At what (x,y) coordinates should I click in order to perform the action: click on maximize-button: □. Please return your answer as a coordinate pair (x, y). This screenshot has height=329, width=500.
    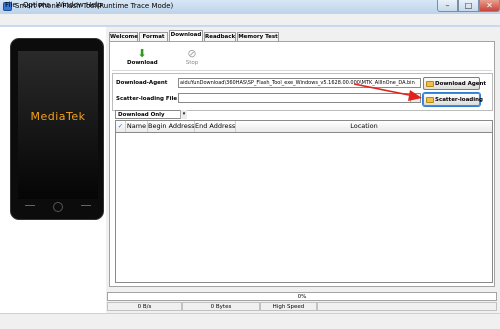
    Looking at the image, I should click on (468, 6).